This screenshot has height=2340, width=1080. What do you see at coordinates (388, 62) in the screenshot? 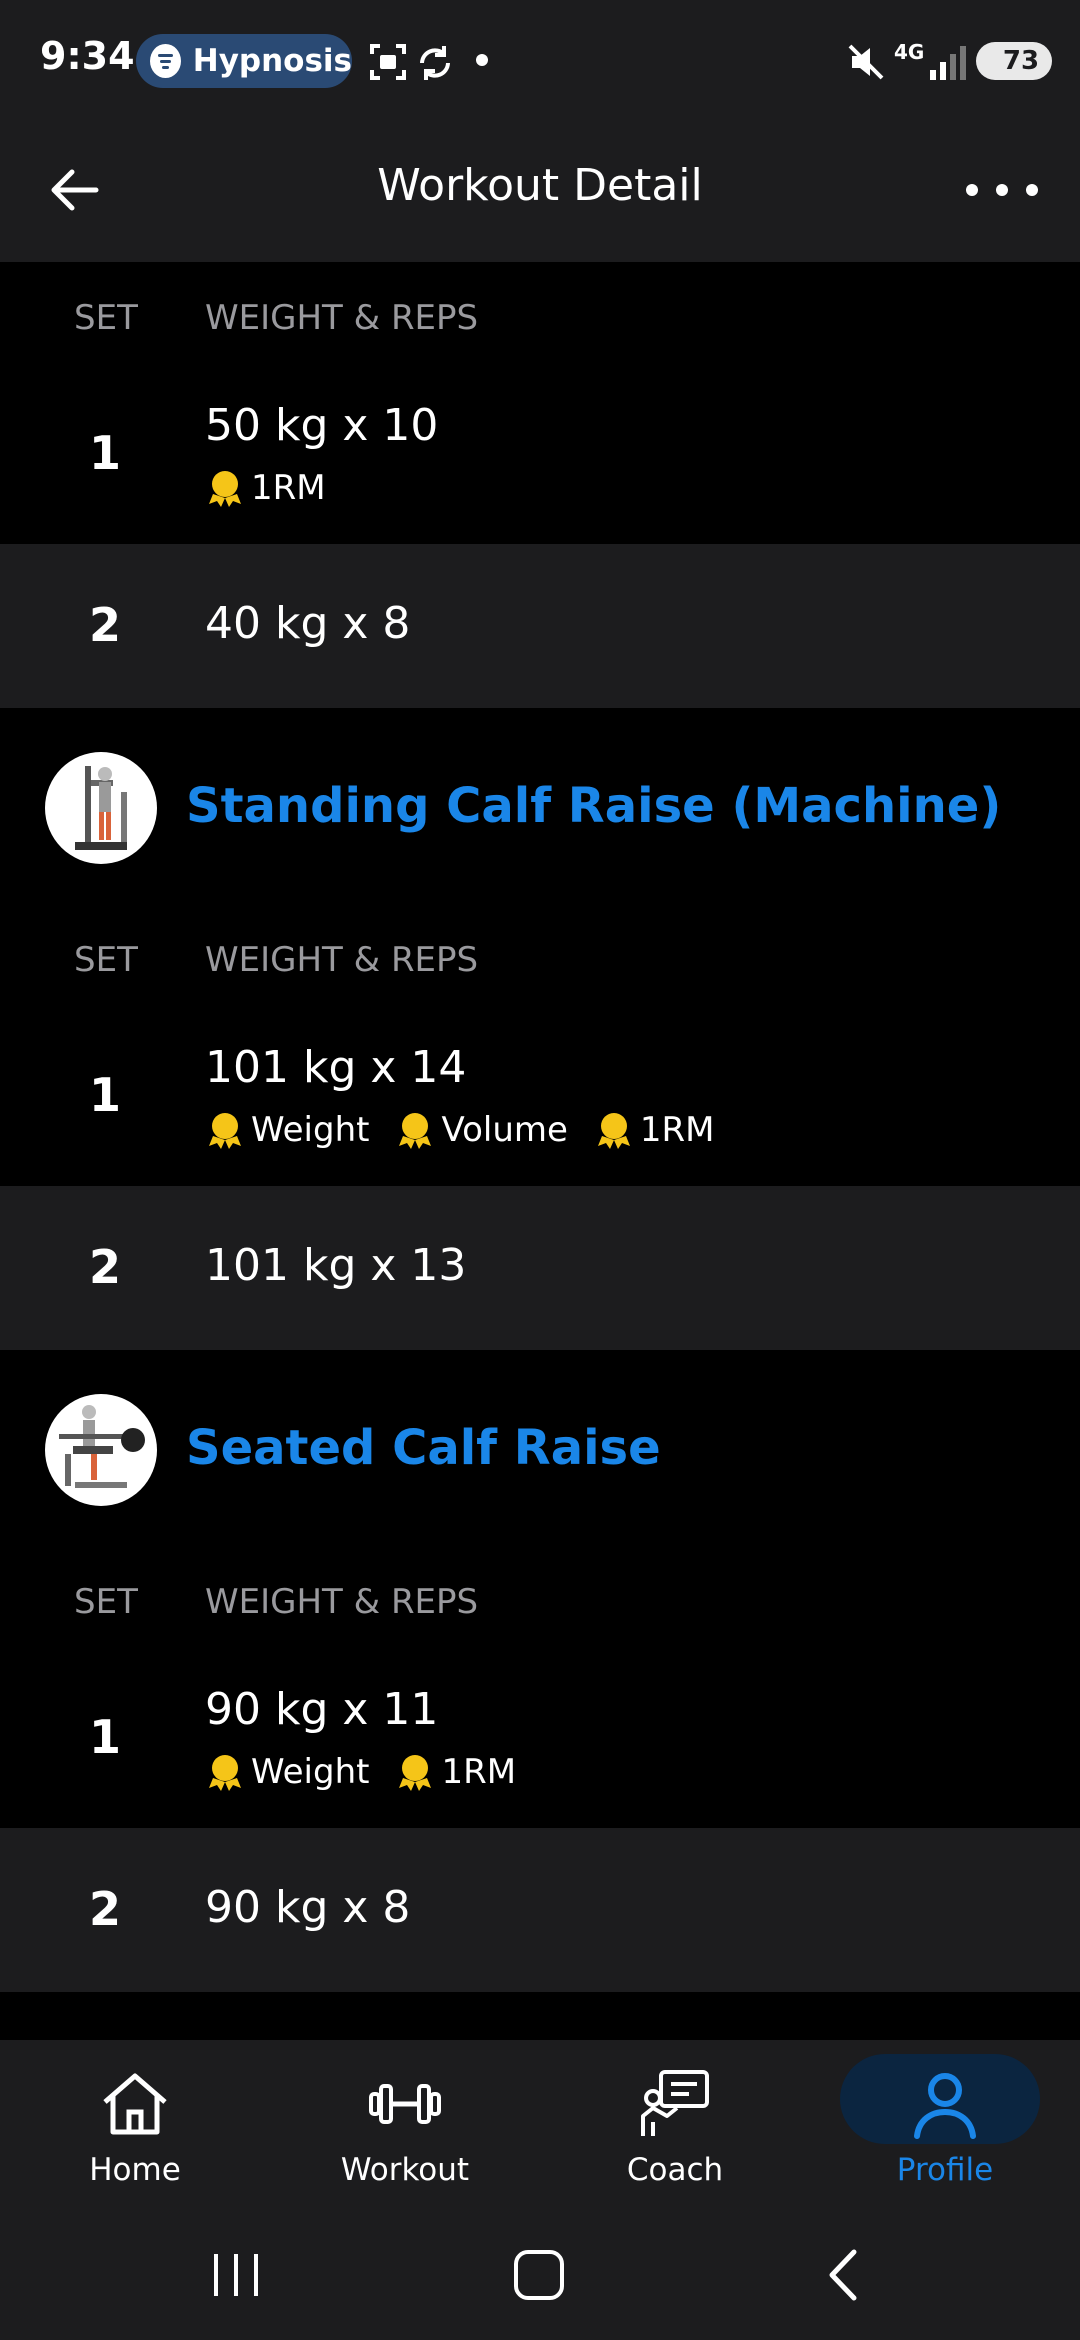
I see `screenshot-icon` at bounding box center [388, 62].